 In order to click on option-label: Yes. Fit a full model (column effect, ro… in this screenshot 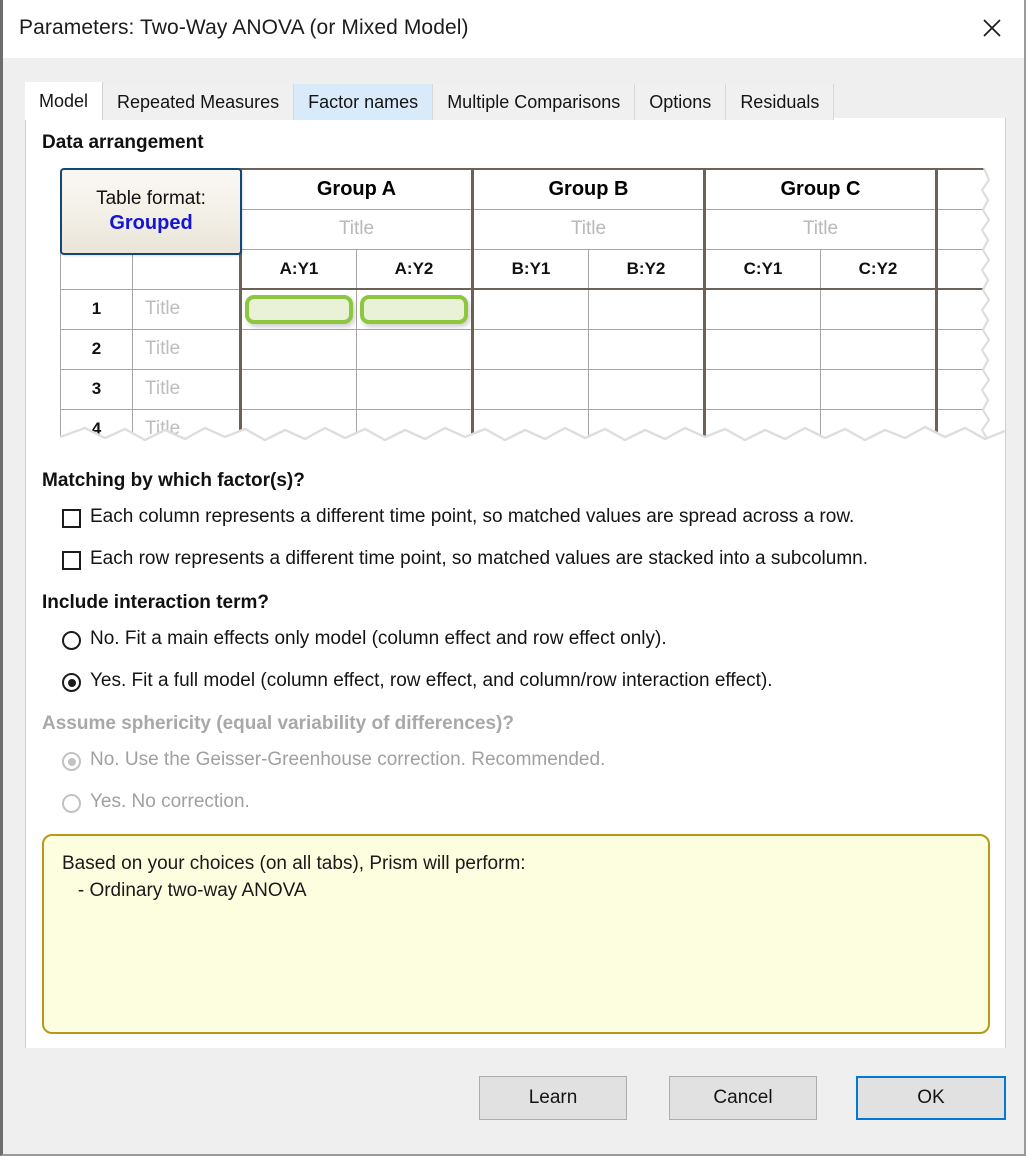, I will do `click(431, 680)`.